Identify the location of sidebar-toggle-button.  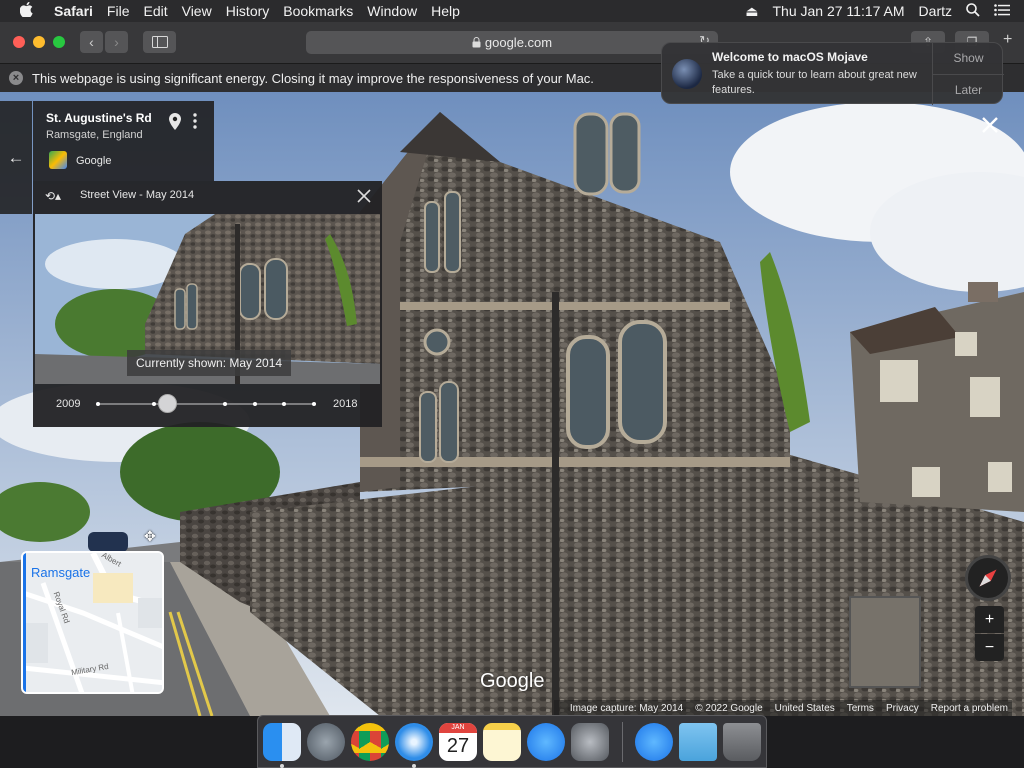
(159, 42).